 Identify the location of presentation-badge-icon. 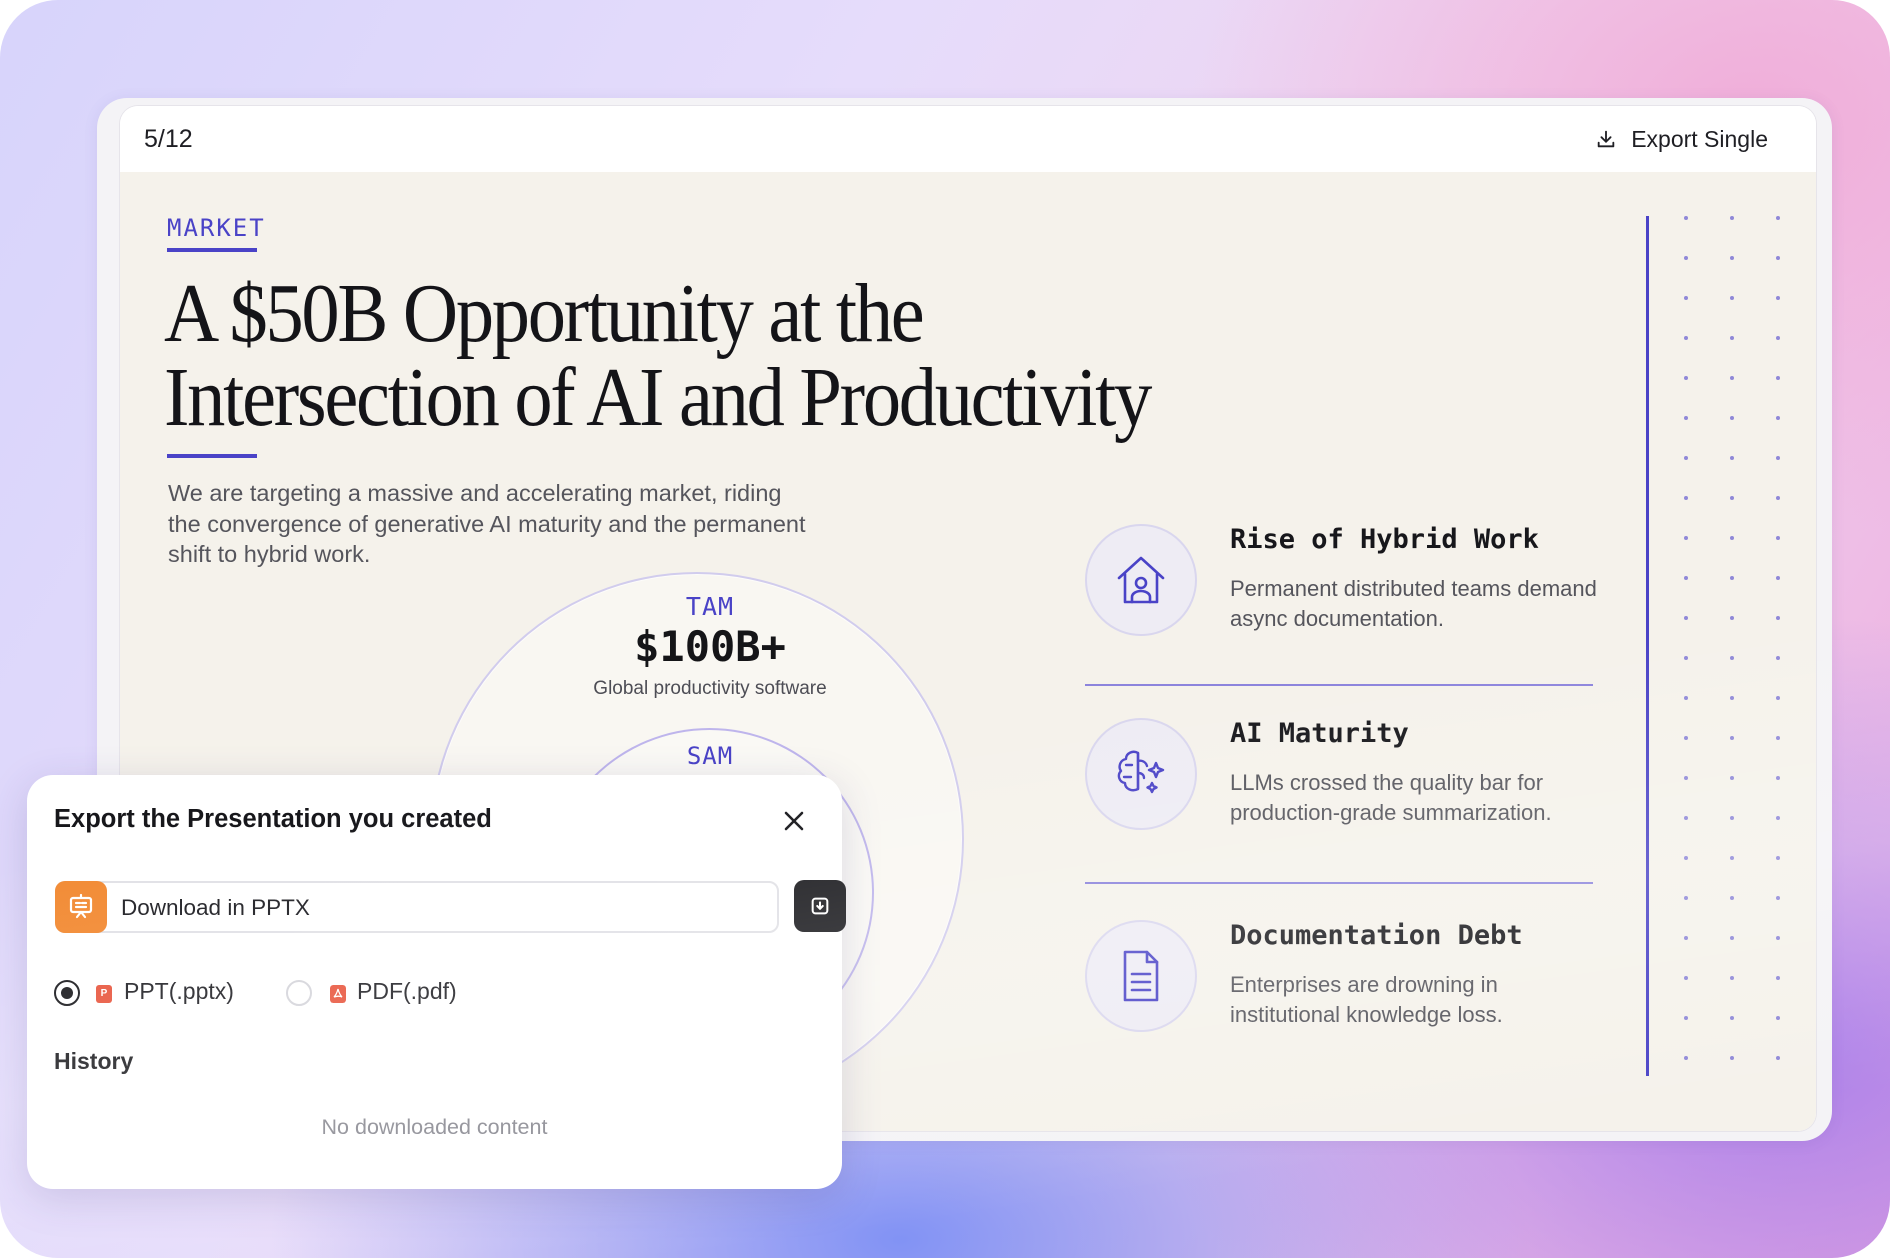
(81, 907).